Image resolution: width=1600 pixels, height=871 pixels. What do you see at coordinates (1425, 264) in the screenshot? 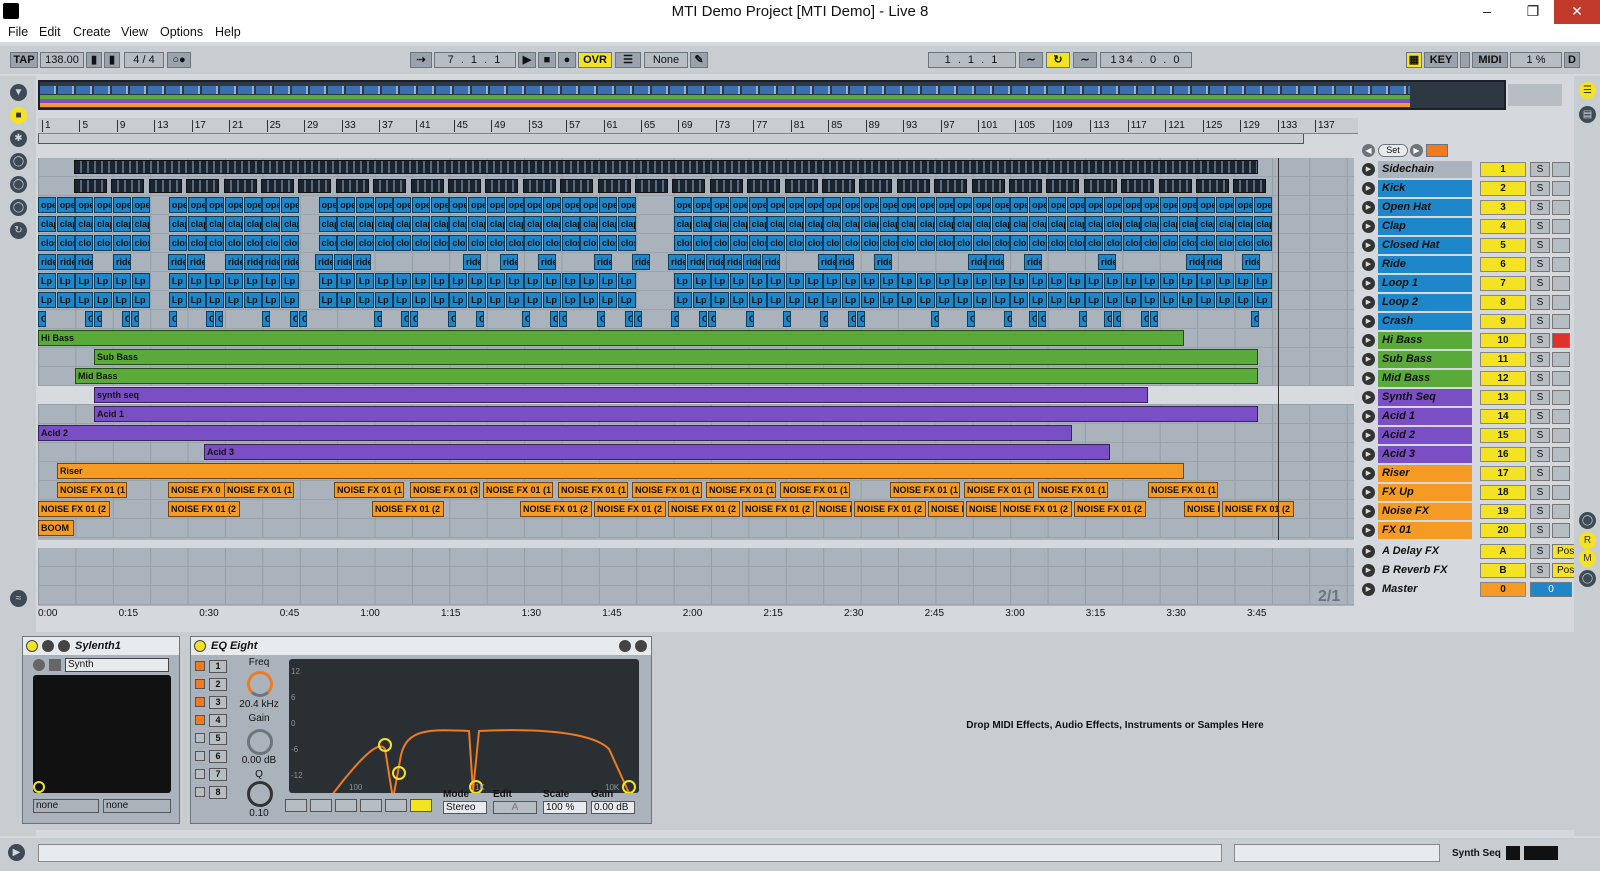
I see `track-name: Ride` at bounding box center [1425, 264].